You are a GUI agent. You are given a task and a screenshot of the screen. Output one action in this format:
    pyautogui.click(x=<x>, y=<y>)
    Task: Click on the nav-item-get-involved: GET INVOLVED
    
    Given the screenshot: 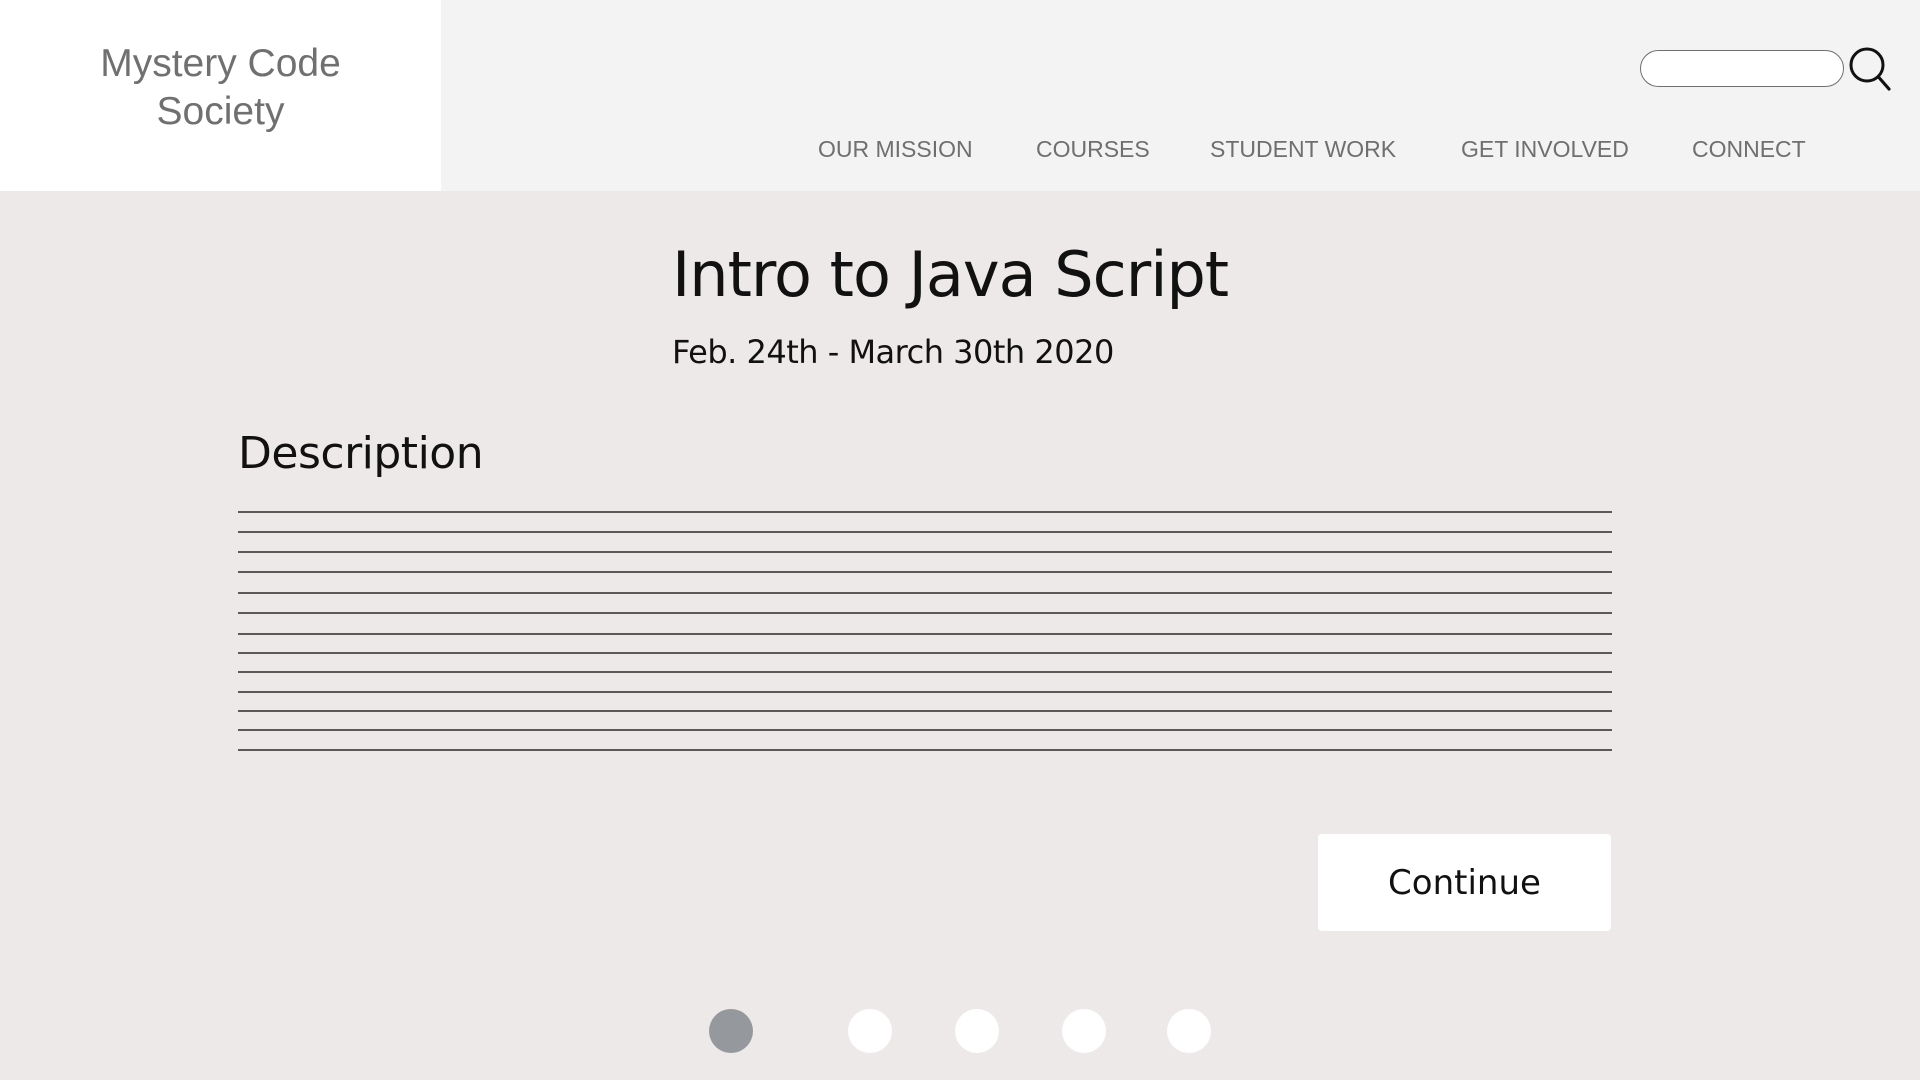 What is the action you would take?
    pyautogui.click(x=1545, y=149)
    